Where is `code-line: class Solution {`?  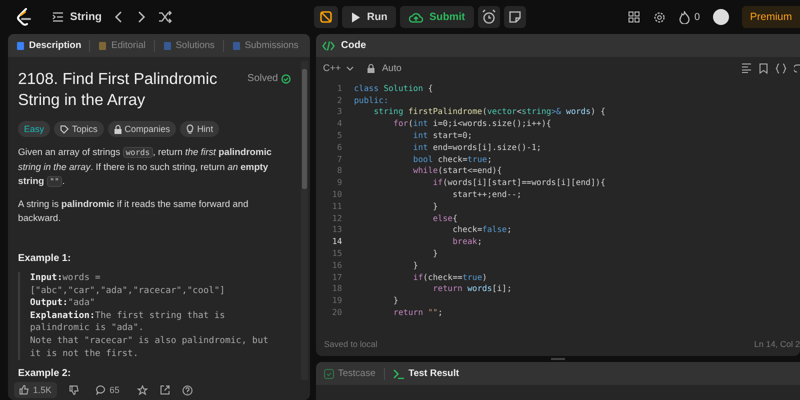 code-line: class Solution { is located at coordinates (393, 87).